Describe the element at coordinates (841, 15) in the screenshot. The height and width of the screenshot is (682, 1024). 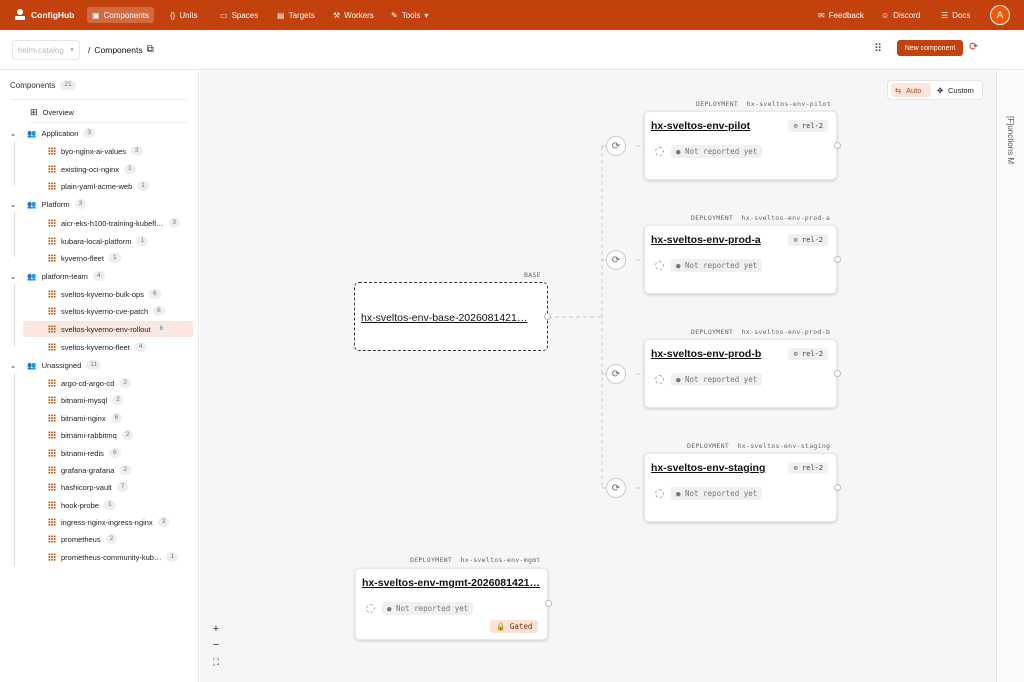
I see `feedback-link: ✉ Feedback` at that location.